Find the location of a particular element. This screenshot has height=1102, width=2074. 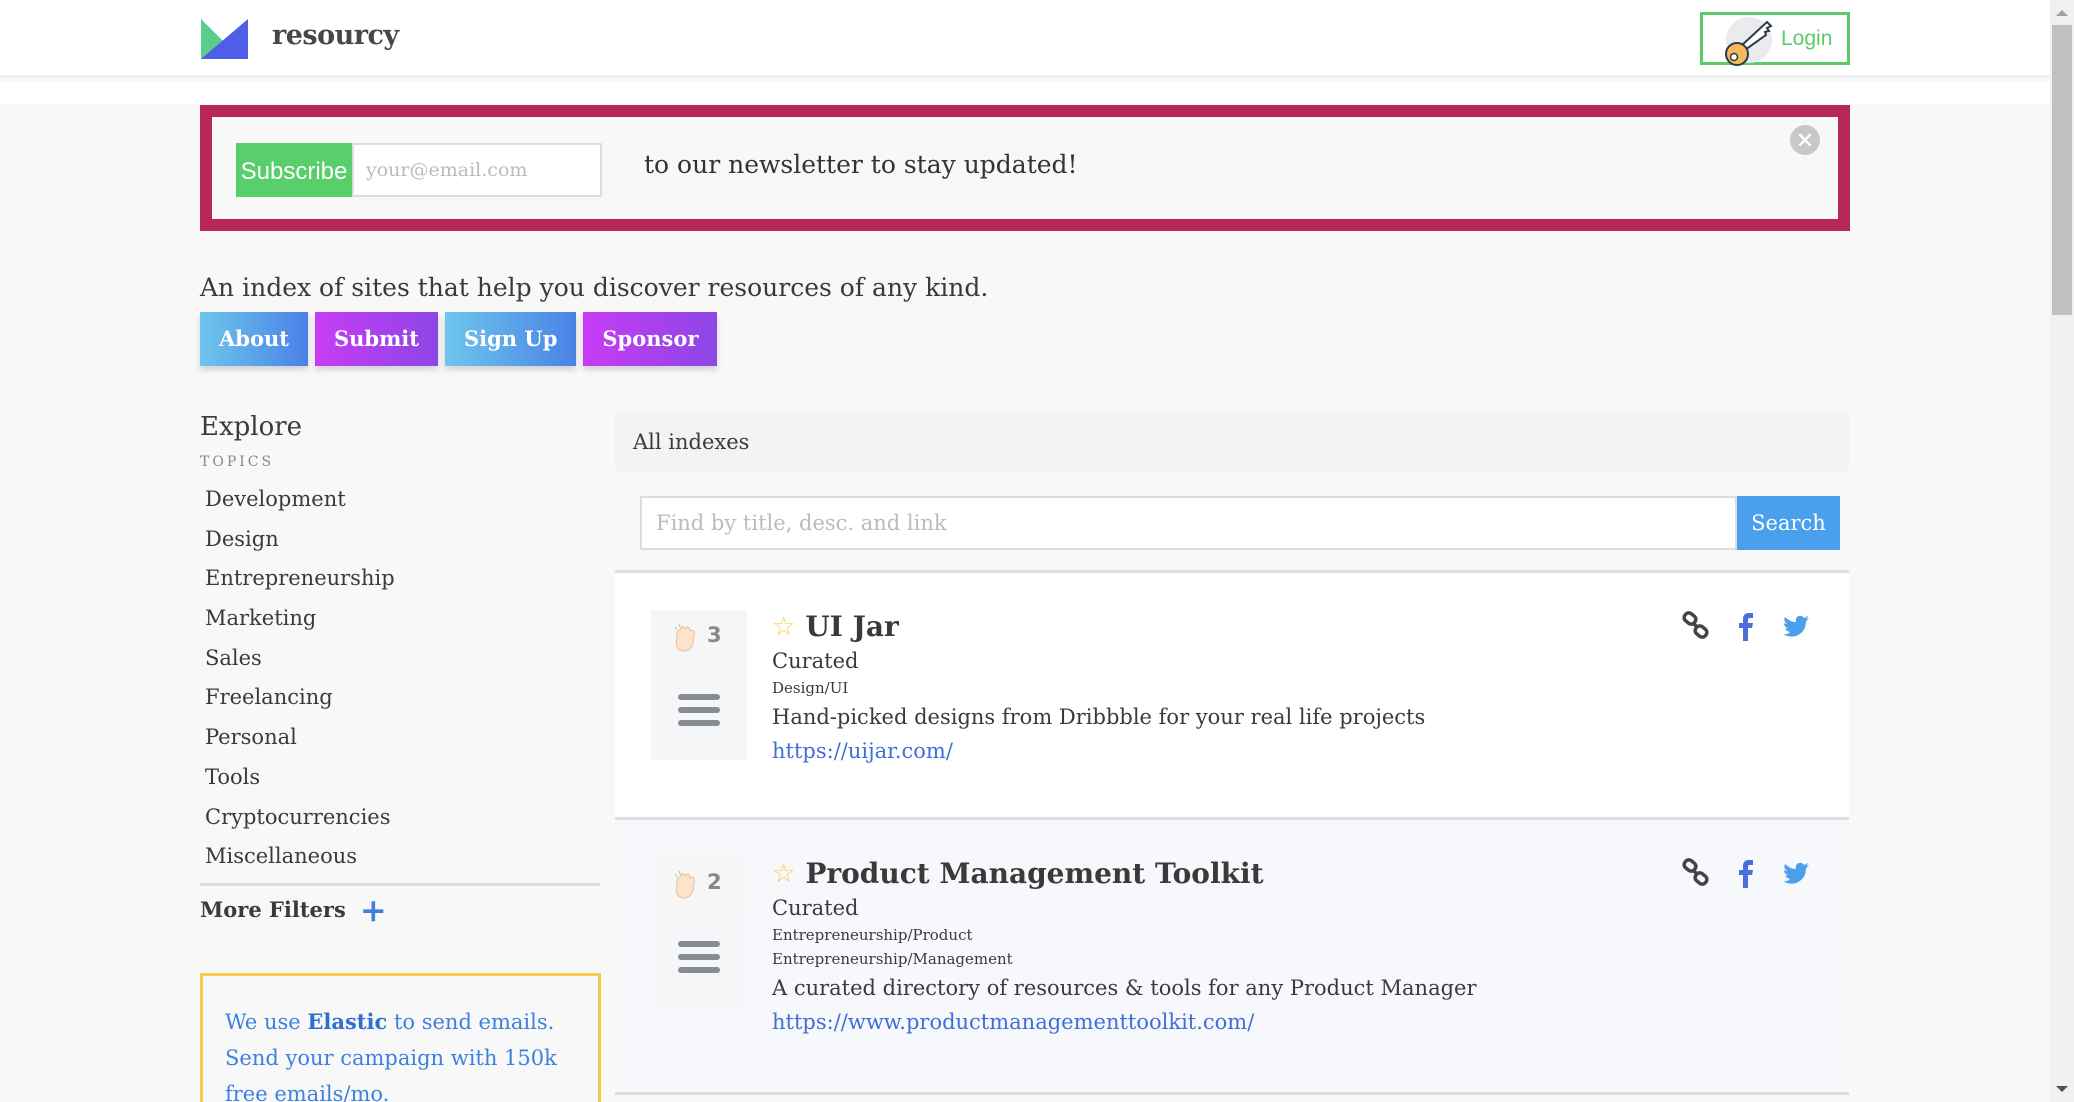

topic-item: Tools is located at coordinates (400, 778).